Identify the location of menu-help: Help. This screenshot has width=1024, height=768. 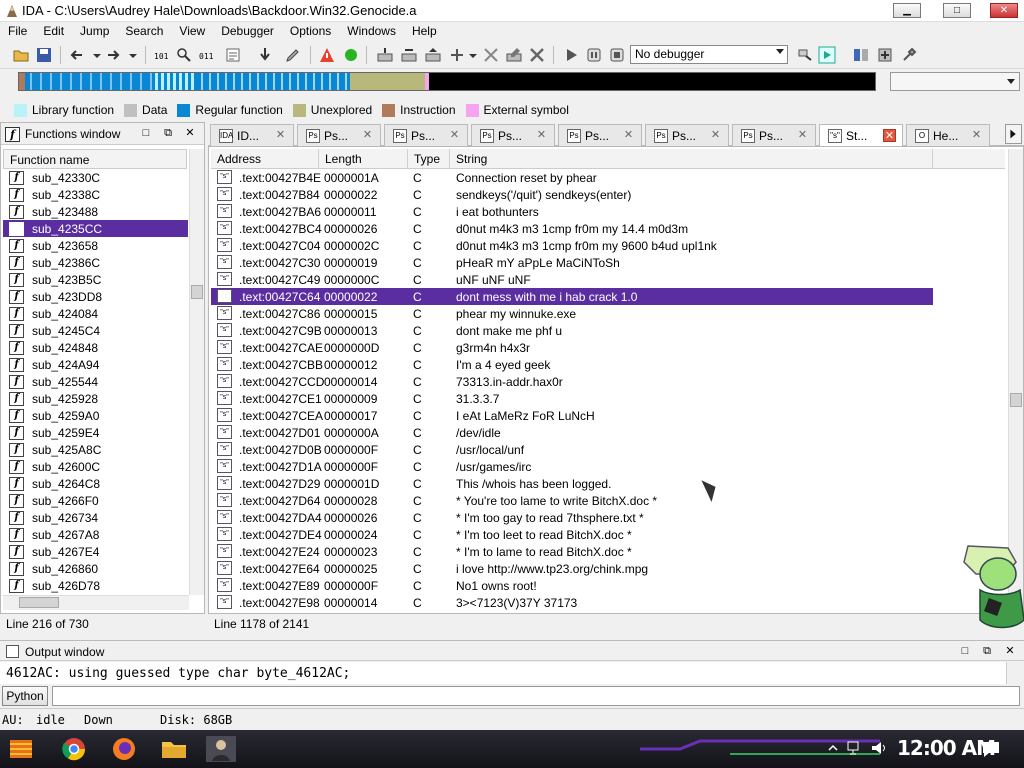
(424, 31).